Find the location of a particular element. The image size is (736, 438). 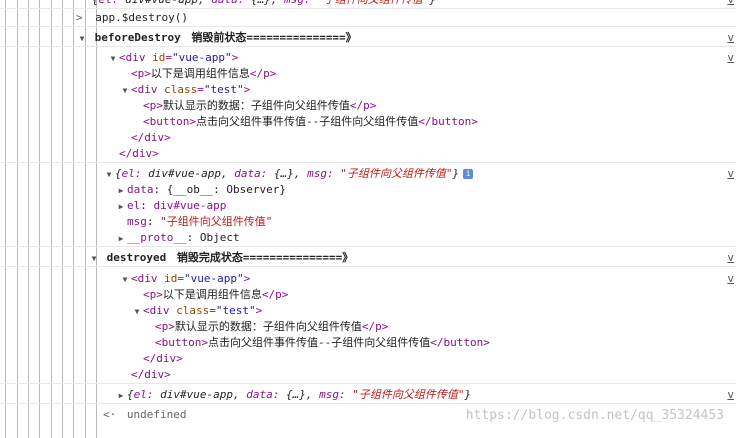

console-command: app.$destroy() is located at coordinates (141, 17).